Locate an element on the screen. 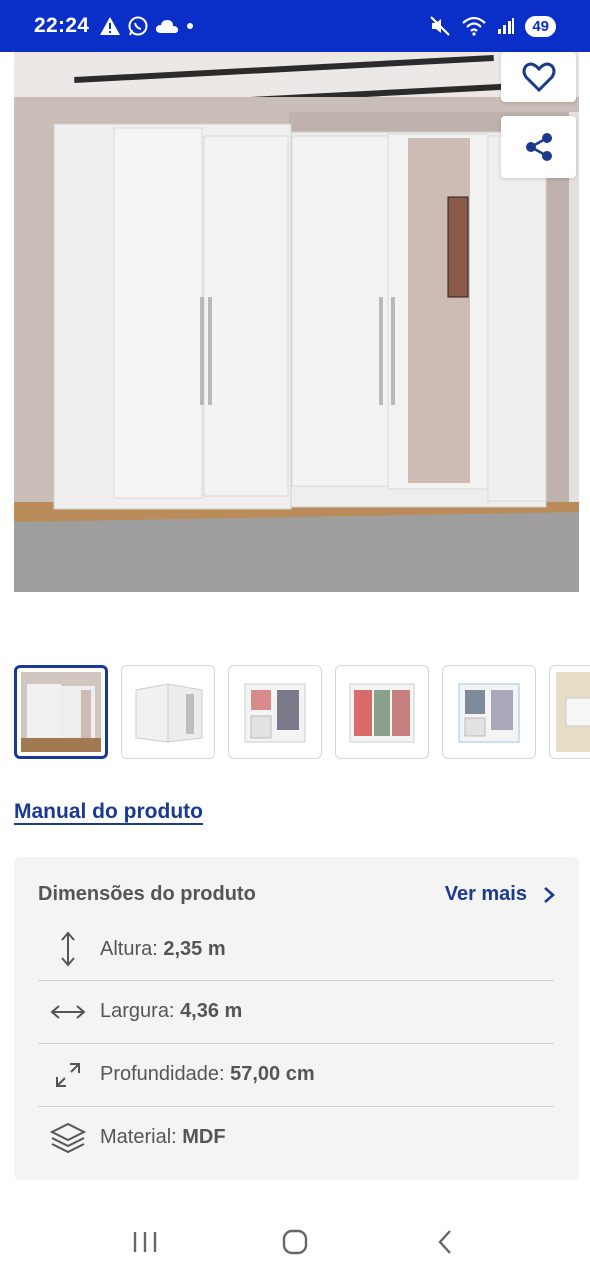 This screenshot has width=590, height=1280. system-navigation-bar is located at coordinates (295, 1242).